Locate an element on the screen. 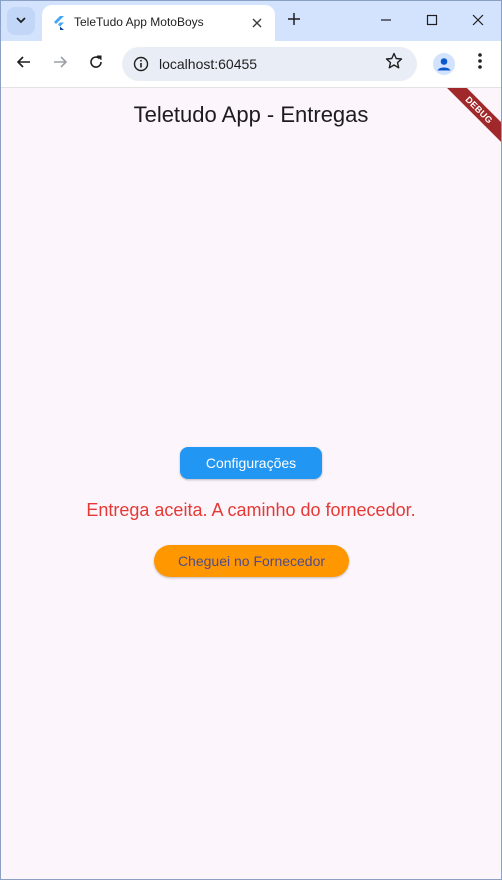 The height and width of the screenshot is (880, 502). forward-button is located at coordinates (60, 64).